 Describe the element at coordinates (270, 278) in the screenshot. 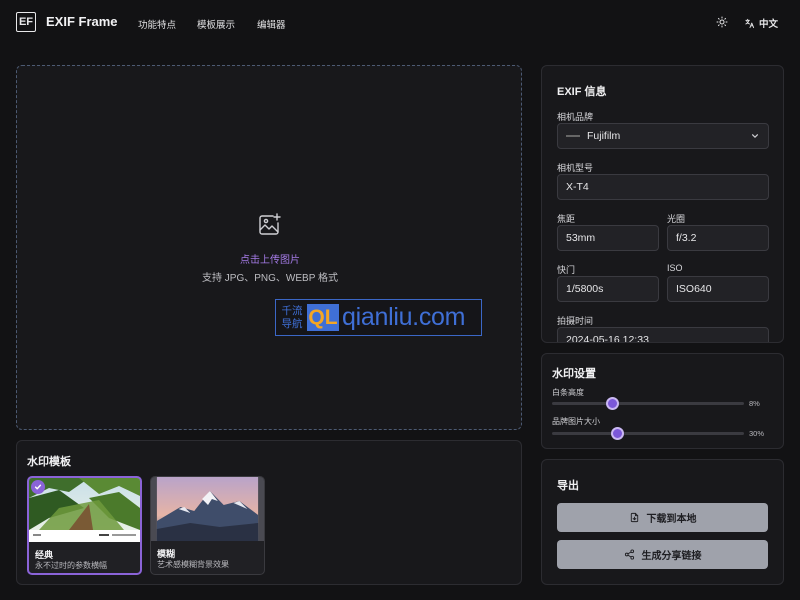

I see `upload-format-hint: 支持 JPG、PNG、WEBP 格式` at that location.